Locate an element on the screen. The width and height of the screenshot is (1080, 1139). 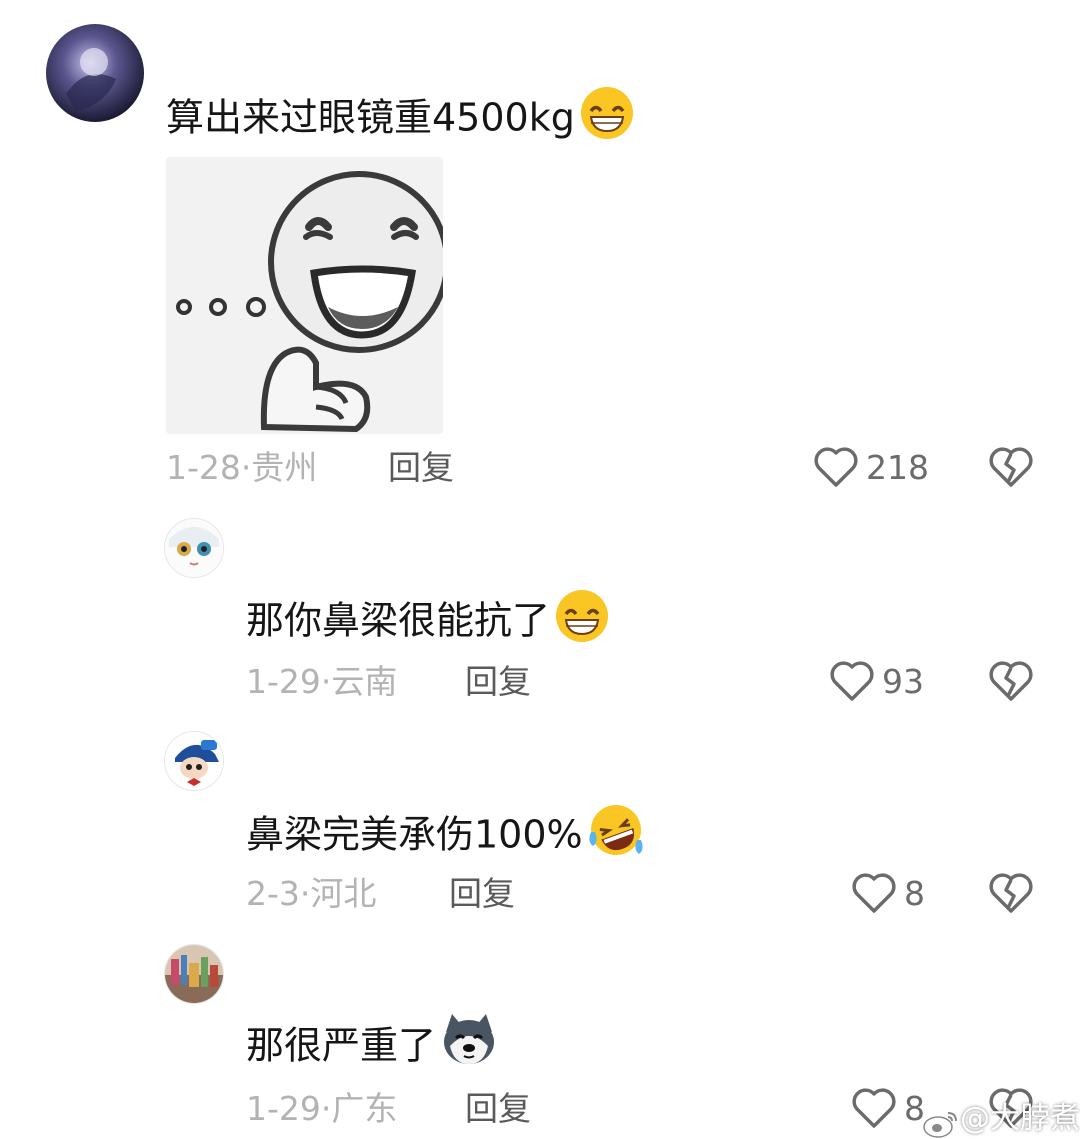
comment-meta: 1-28·贵州 is located at coordinates (241, 467).